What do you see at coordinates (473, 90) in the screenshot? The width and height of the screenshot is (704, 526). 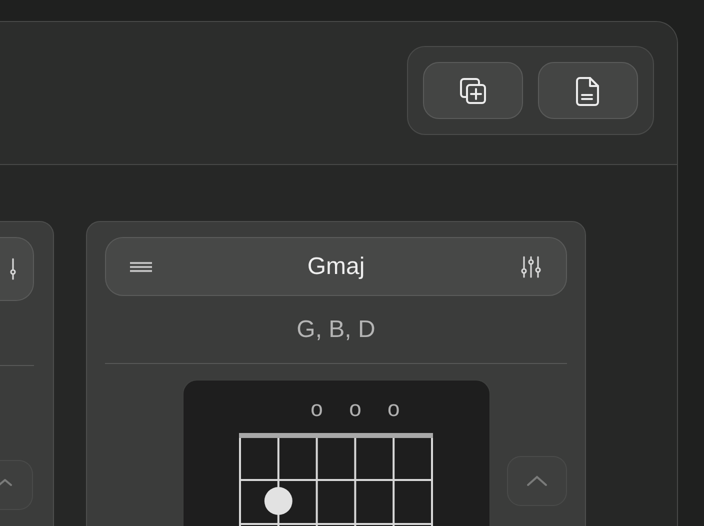 I see `duplicate-button` at bounding box center [473, 90].